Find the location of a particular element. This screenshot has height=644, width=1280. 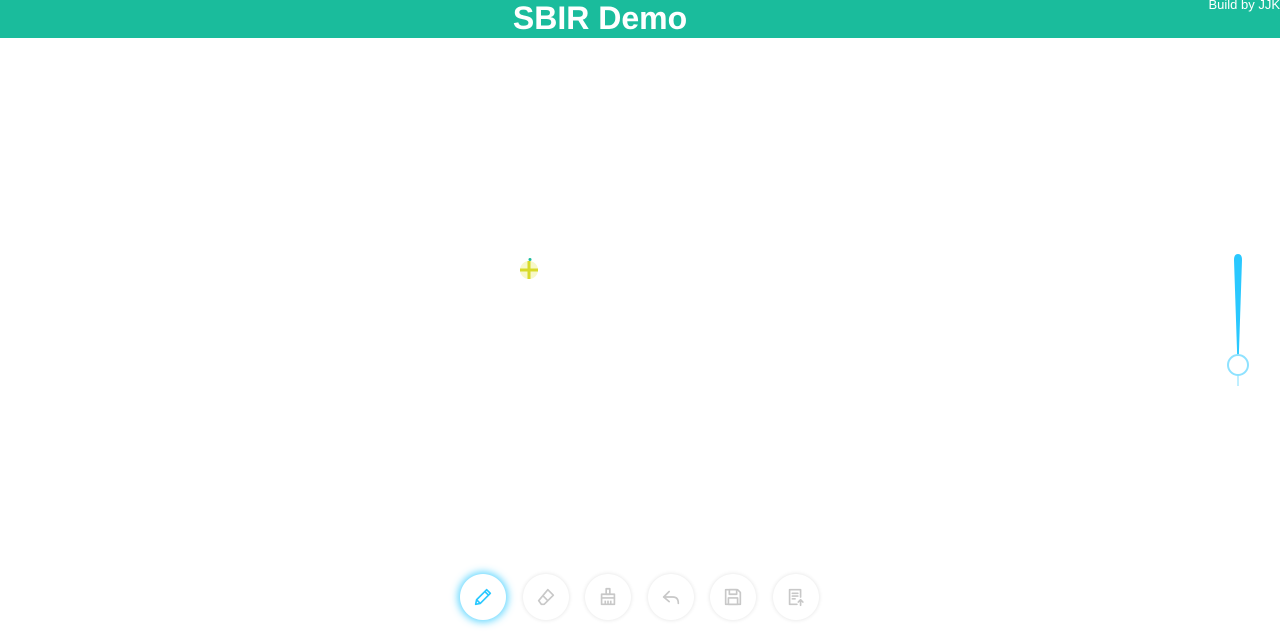

slider-thumb is located at coordinates (1238, 365).